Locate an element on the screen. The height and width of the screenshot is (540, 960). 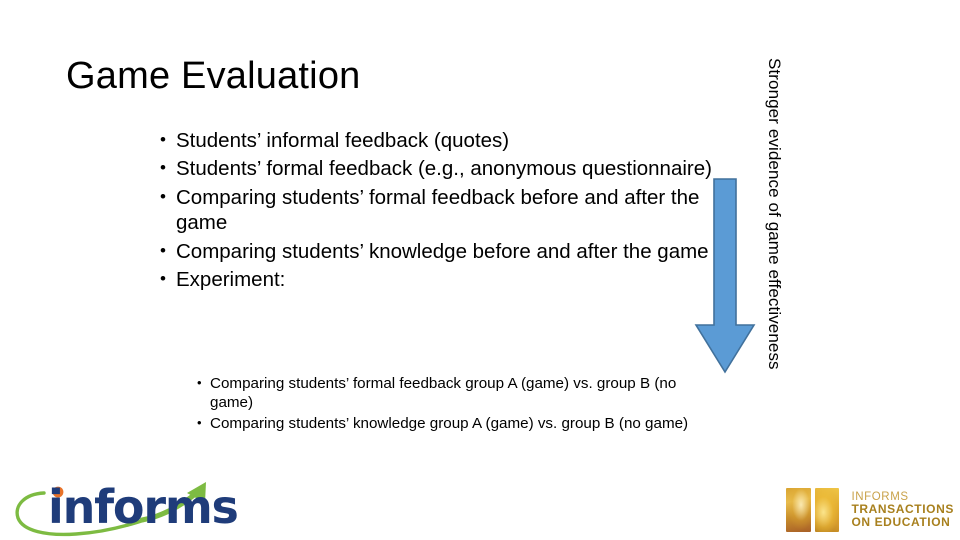
informs-logo: informs is located at coordinates (126, 507).